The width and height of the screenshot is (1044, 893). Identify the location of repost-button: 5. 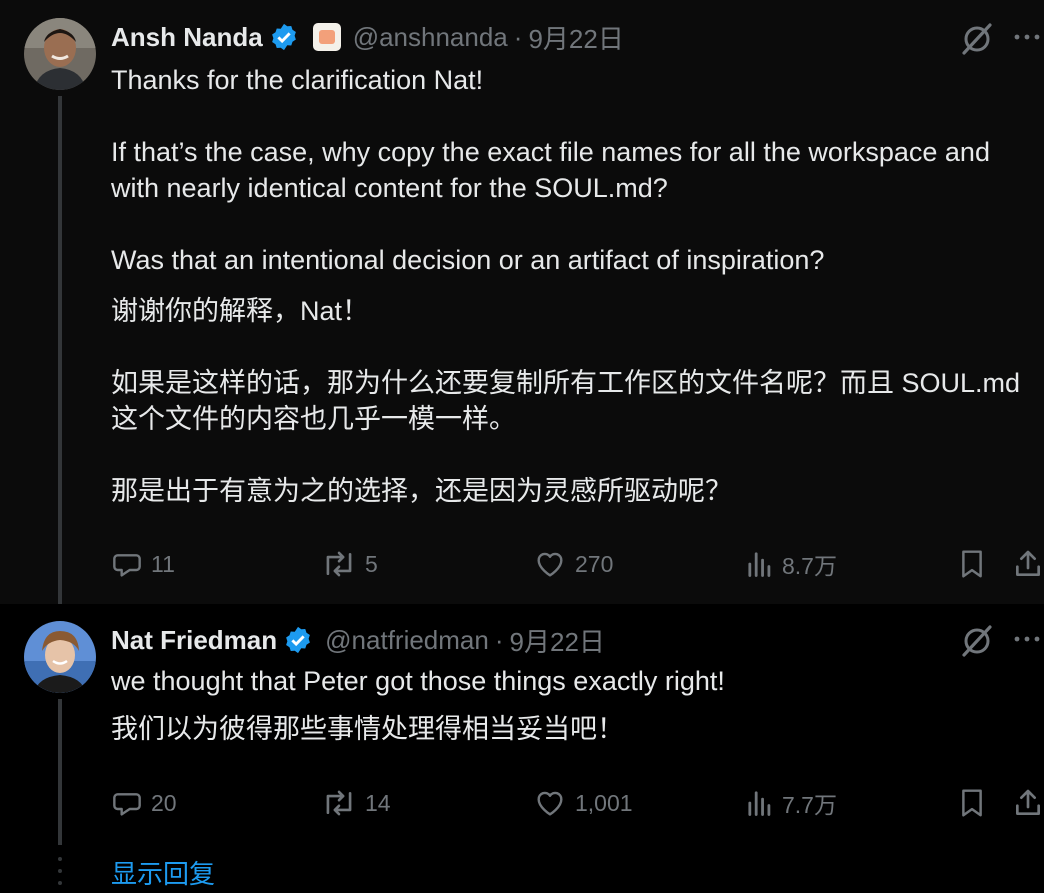
(349, 564).